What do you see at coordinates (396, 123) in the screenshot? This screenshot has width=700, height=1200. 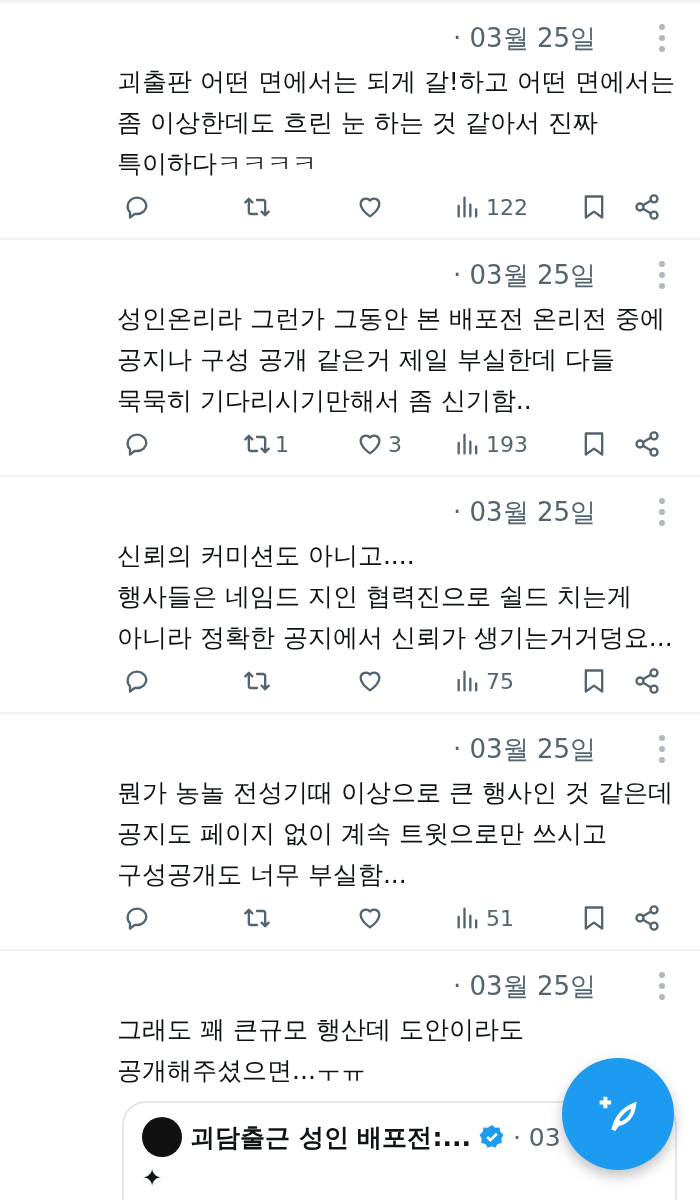 I see `tweet-text: 괴출판 어떤 면에서는 되게 갈!하고 어떤 면에서는 좀 이상한데도 흐린 눈 하는 것 같아서 진짜 특이하다ㅋㅋㅋㅋ` at bounding box center [396, 123].